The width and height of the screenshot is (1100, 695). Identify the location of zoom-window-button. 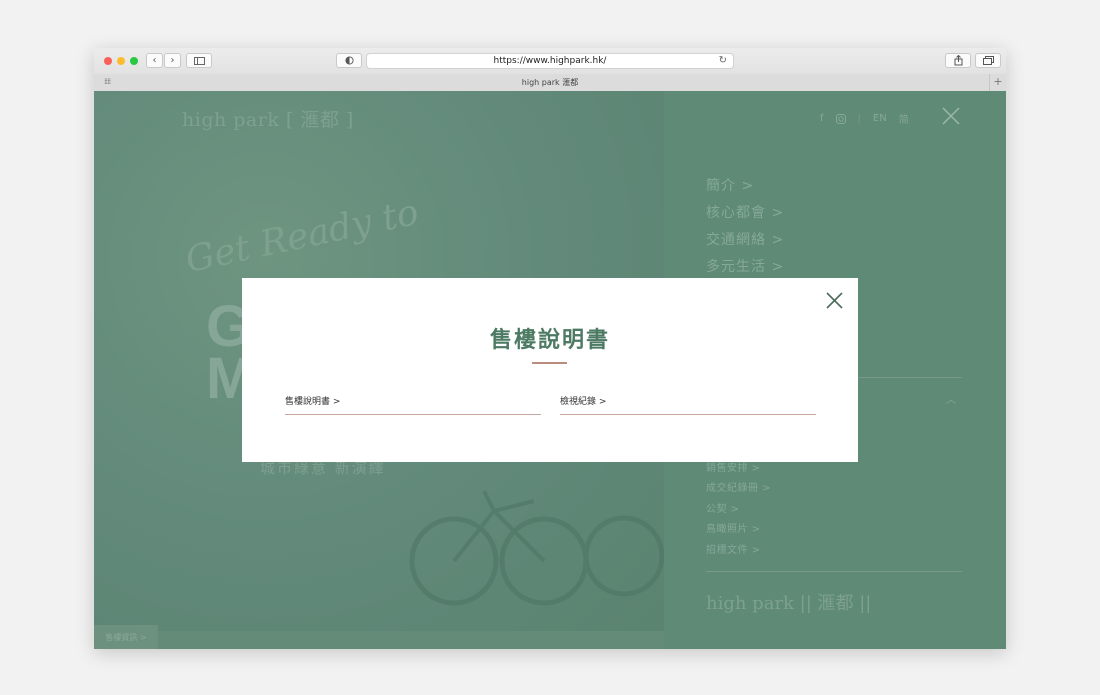
(134, 61).